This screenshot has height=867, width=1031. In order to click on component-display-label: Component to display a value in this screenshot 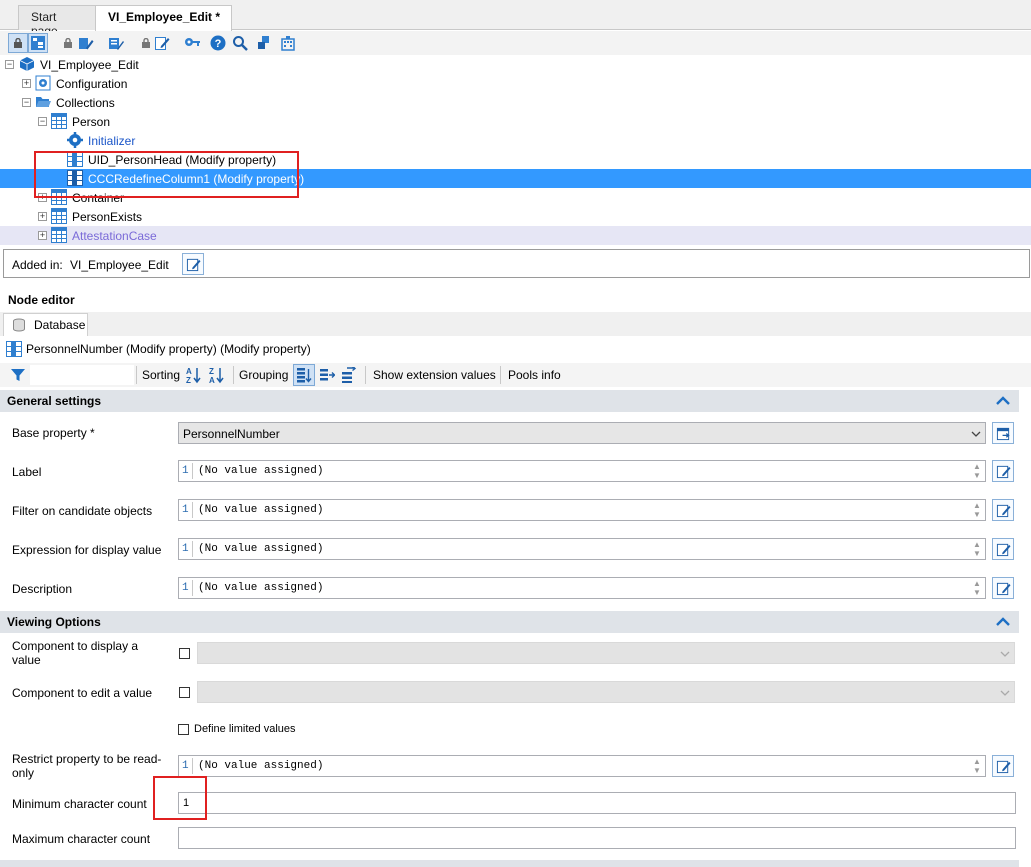, I will do `click(75, 653)`.